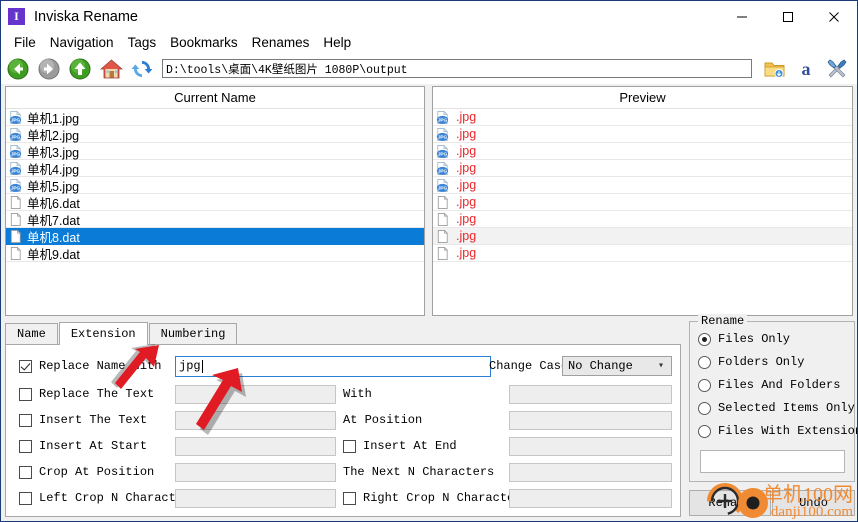 The image size is (858, 522). I want to click on menu-renames: Renames, so click(281, 42).